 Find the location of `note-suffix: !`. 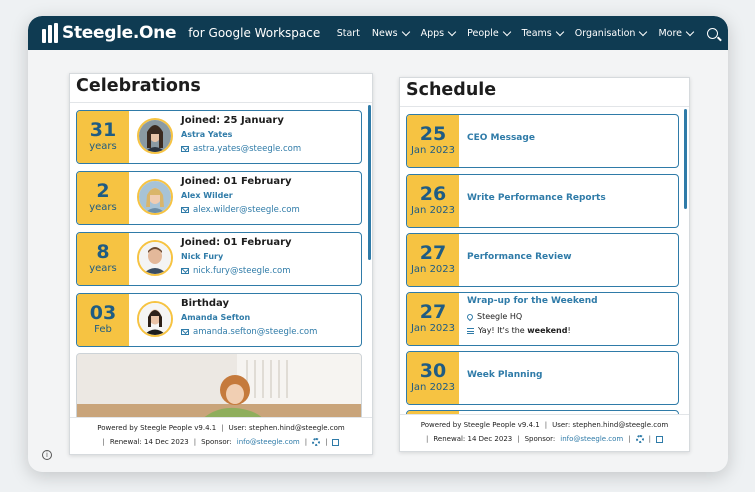

note-suffix: ! is located at coordinates (569, 330).